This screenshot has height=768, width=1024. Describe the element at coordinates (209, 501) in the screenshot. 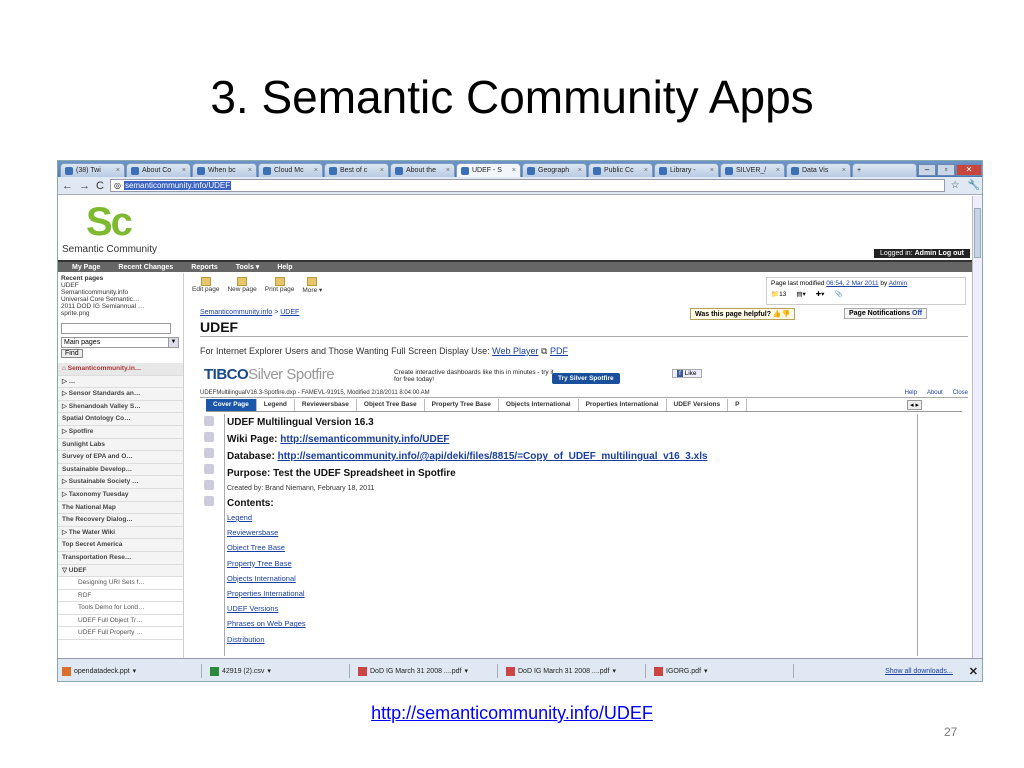

I see `export-icon` at that location.